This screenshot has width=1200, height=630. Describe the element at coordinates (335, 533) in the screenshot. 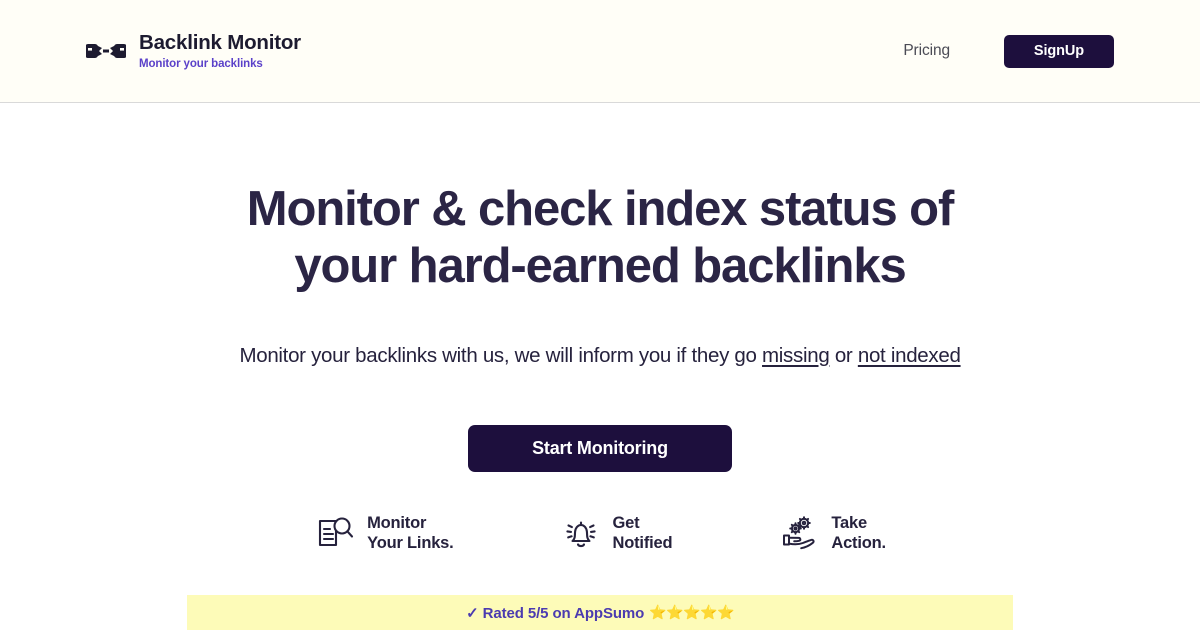

I see `document-magnifier-icon` at that location.